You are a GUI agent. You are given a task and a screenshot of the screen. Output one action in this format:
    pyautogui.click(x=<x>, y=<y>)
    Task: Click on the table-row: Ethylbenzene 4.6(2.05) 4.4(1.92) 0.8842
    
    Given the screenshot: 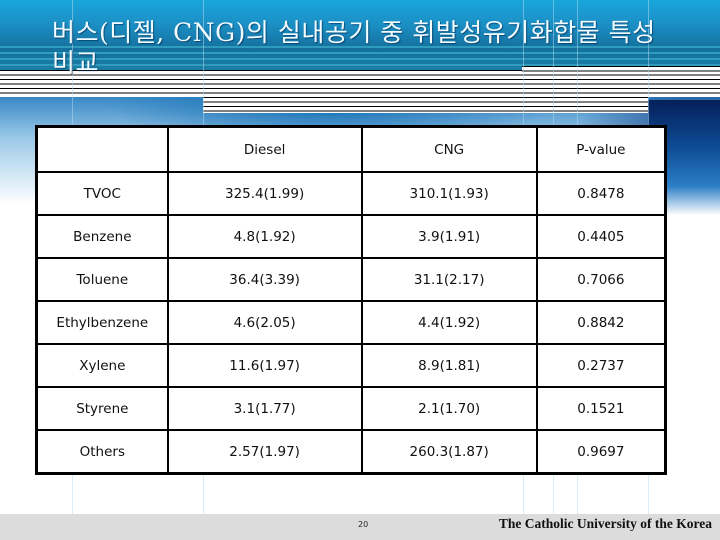 What is the action you would take?
    pyautogui.click(x=351, y=322)
    